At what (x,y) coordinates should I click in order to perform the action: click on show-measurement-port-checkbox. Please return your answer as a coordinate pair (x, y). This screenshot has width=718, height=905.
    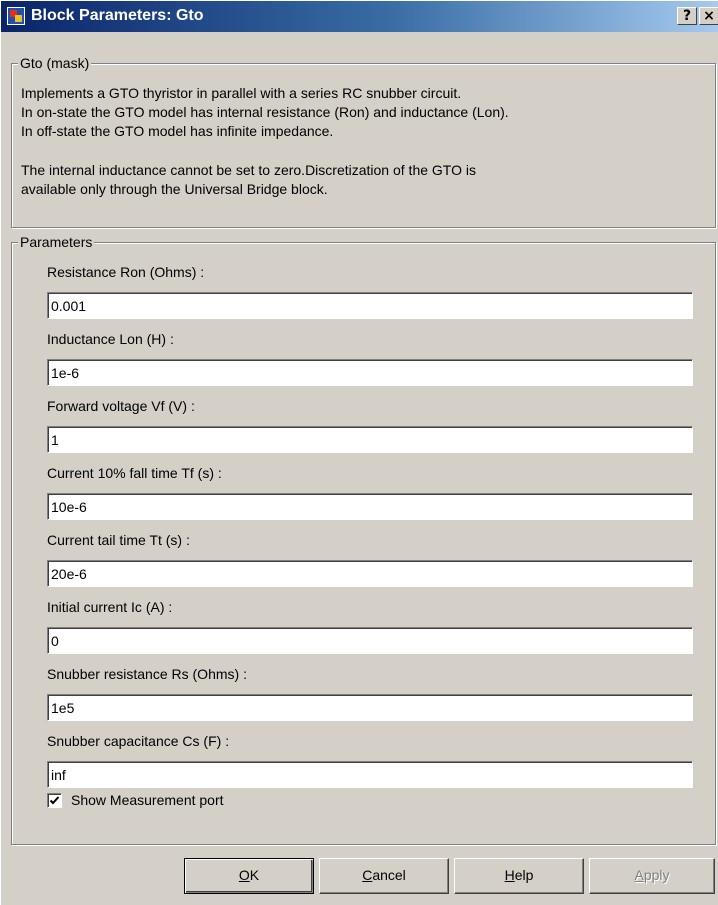
    Looking at the image, I should click on (54, 800).